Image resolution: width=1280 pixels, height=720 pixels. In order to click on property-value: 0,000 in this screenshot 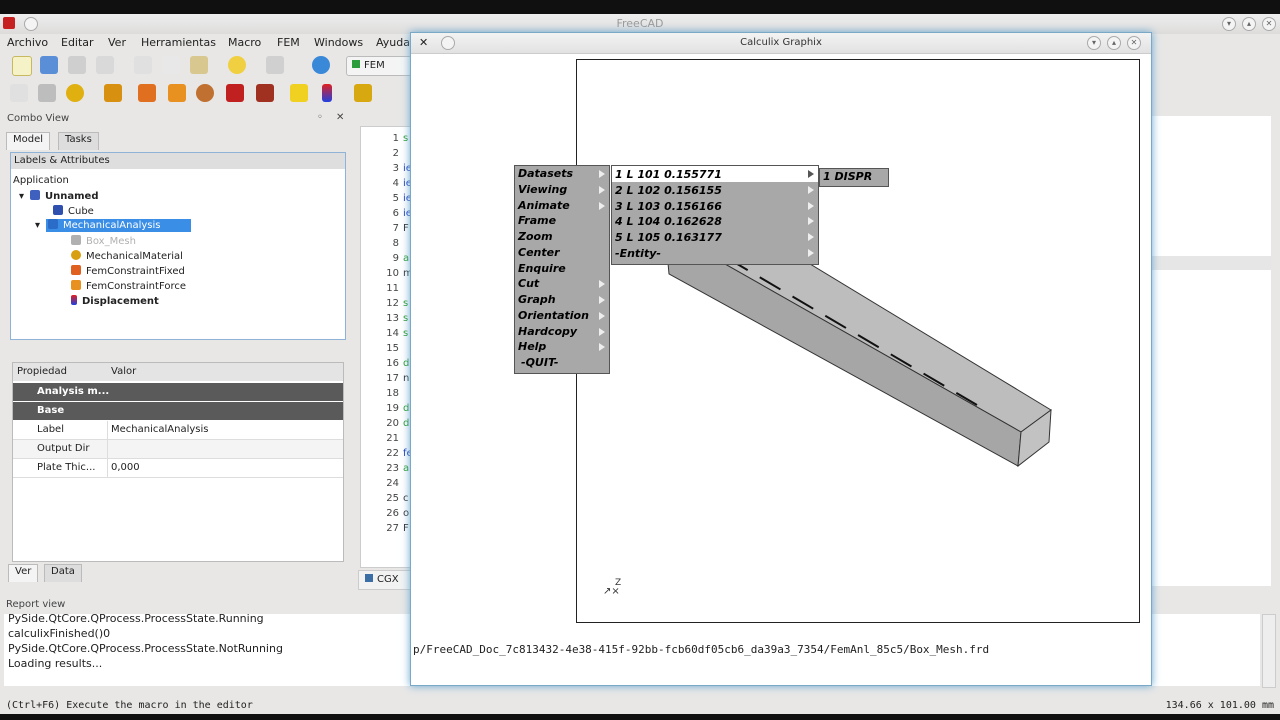, I will do `click(125, 467)`.